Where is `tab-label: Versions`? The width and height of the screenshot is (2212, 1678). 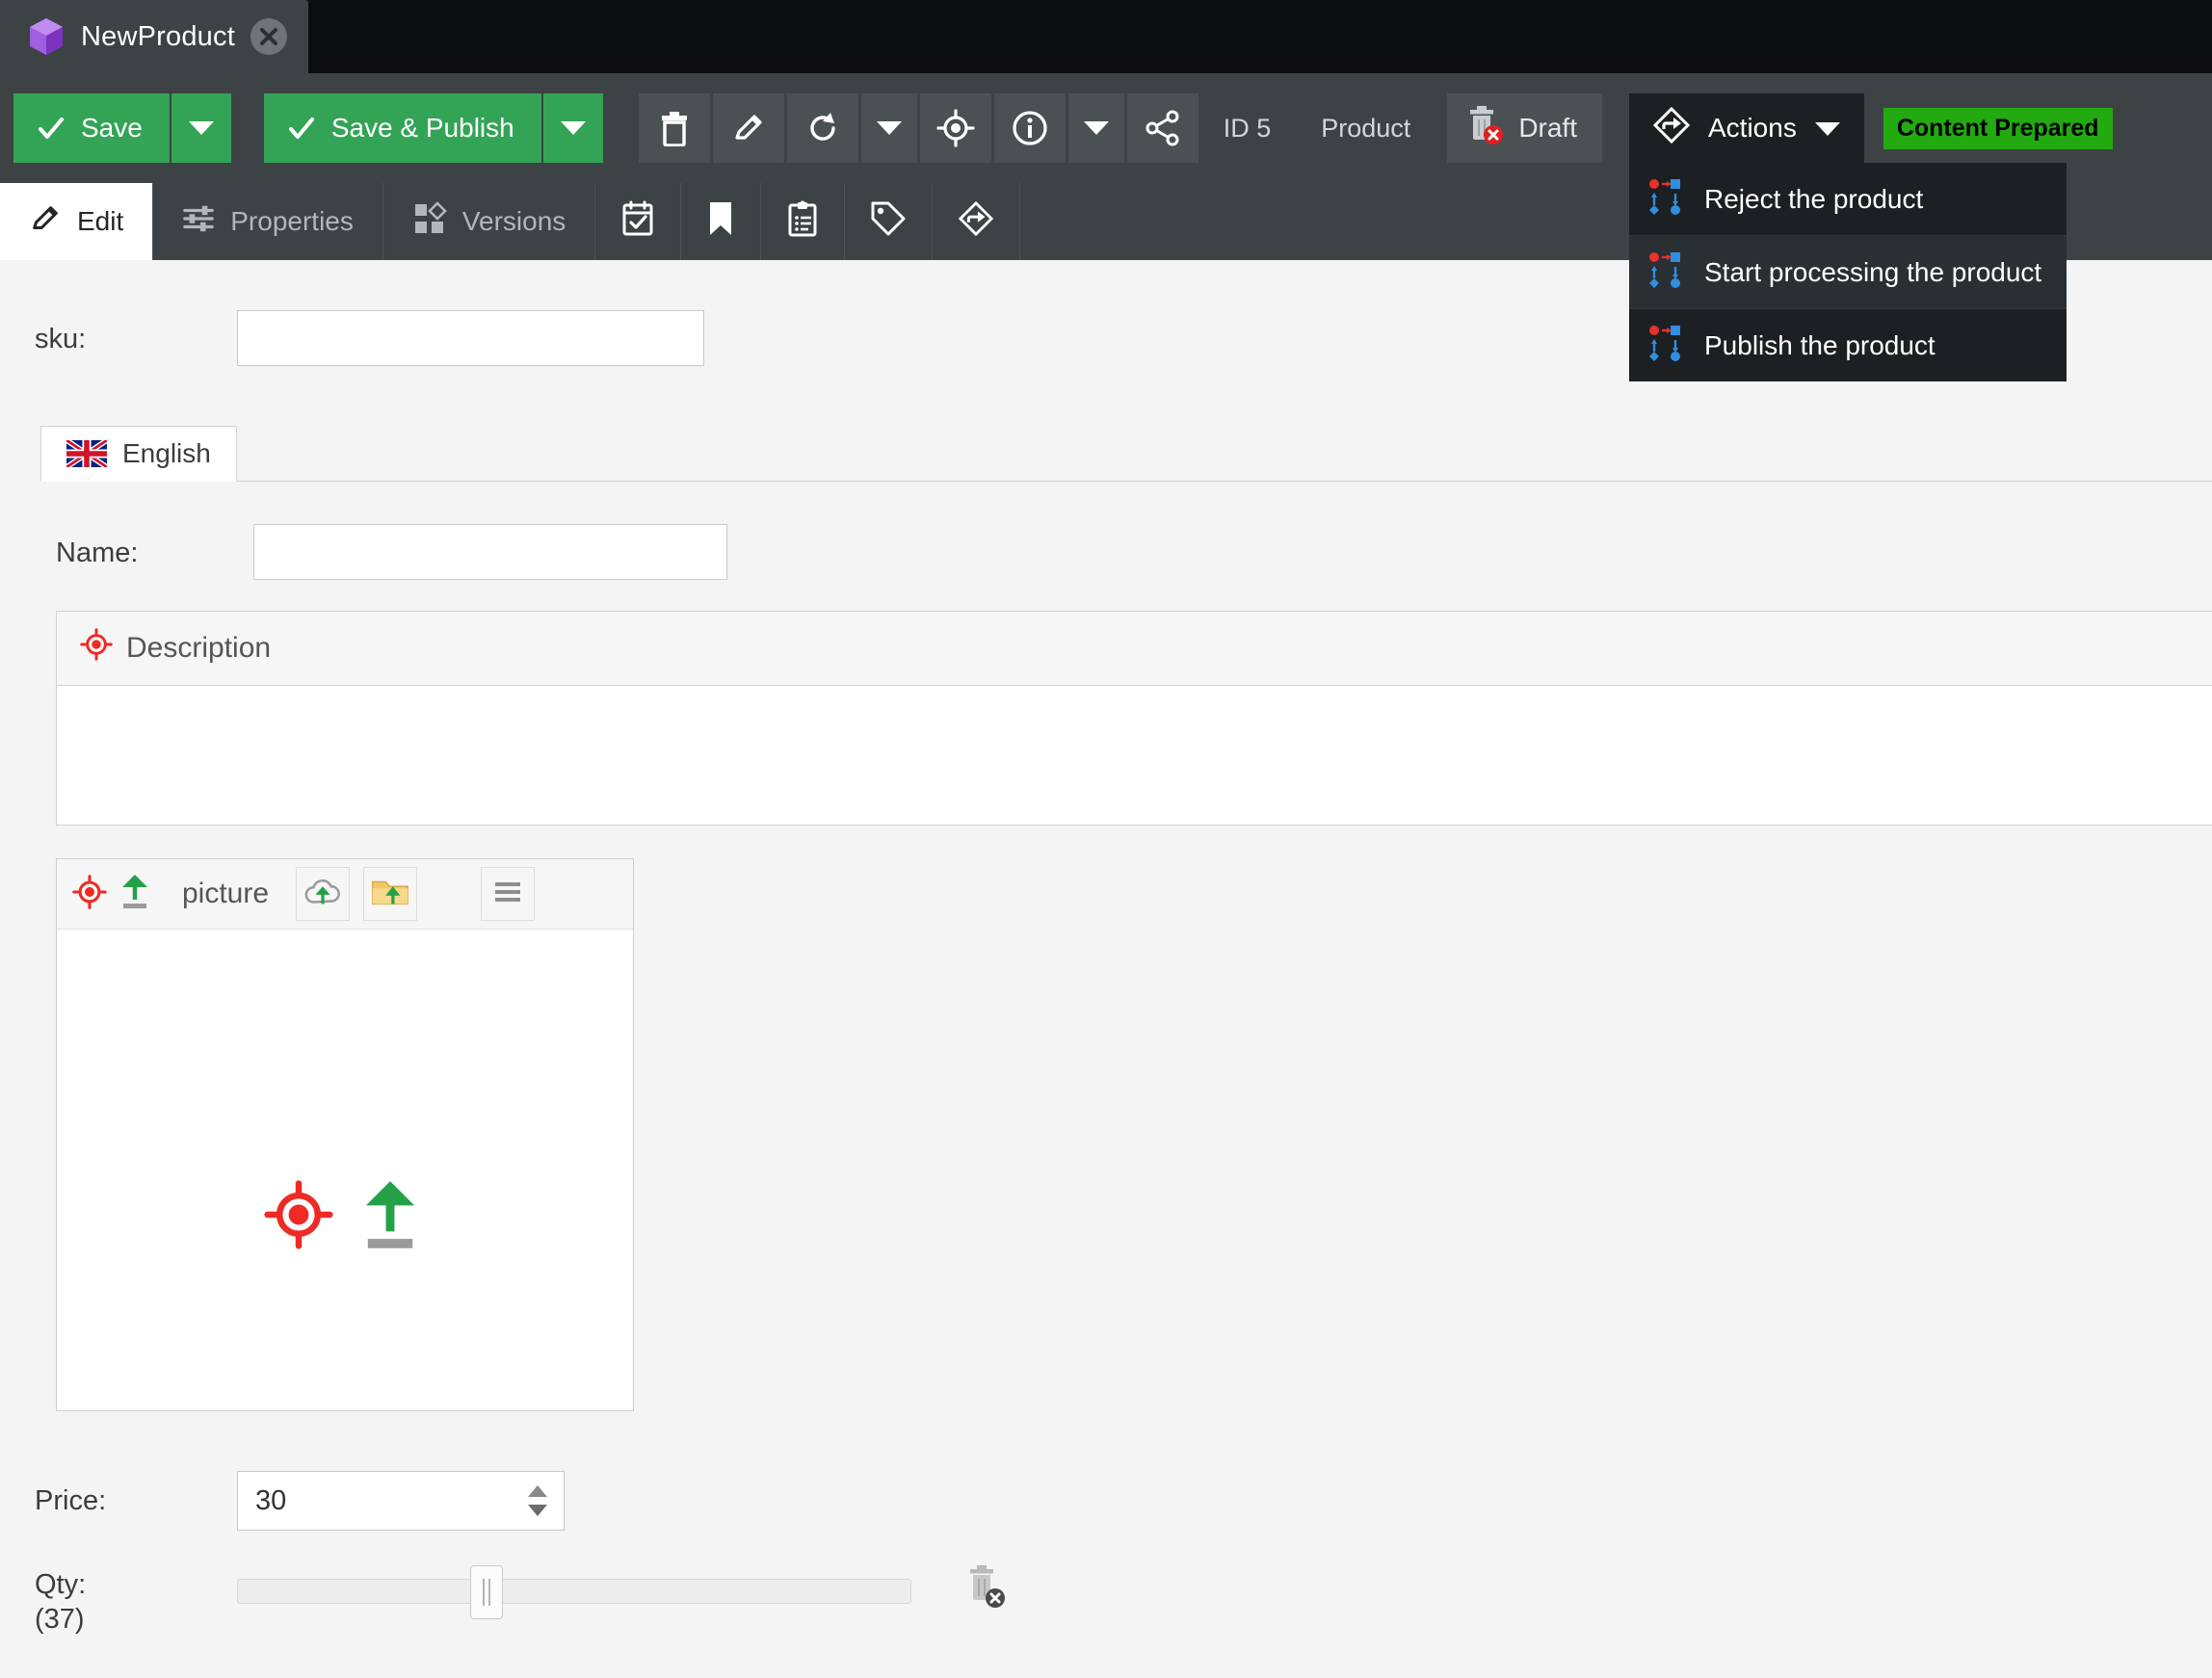 tab-label: Versions is located at coordinates (513, 221).